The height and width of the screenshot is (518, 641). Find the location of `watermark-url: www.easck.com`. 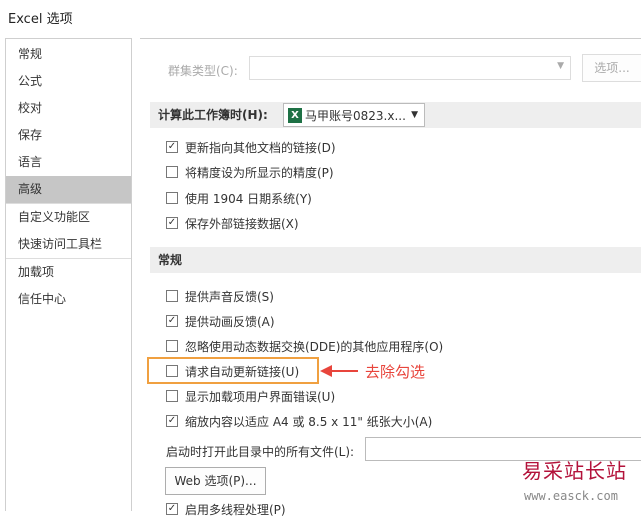

watermark-url: www.easck.com is located at coordinates (571, 496).